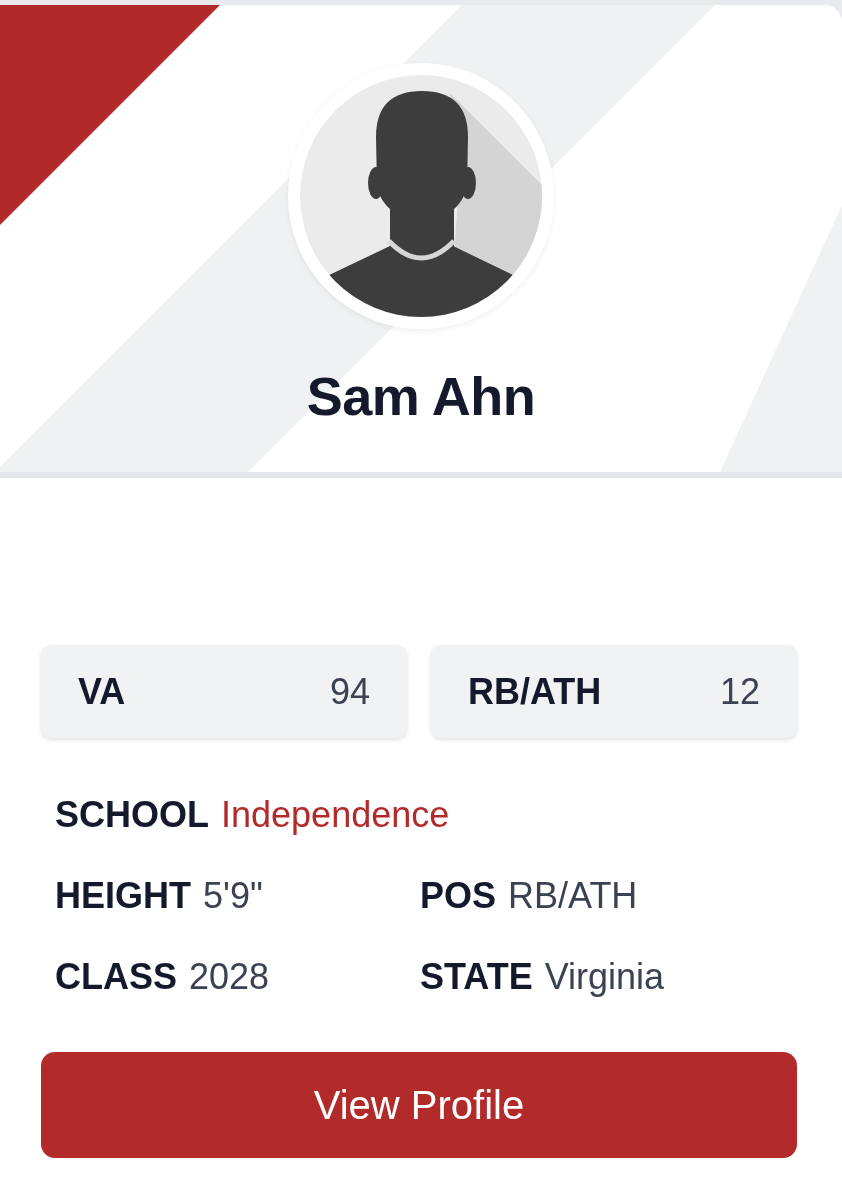  I want to click on detail-value: Virginia, so click(604, 976).